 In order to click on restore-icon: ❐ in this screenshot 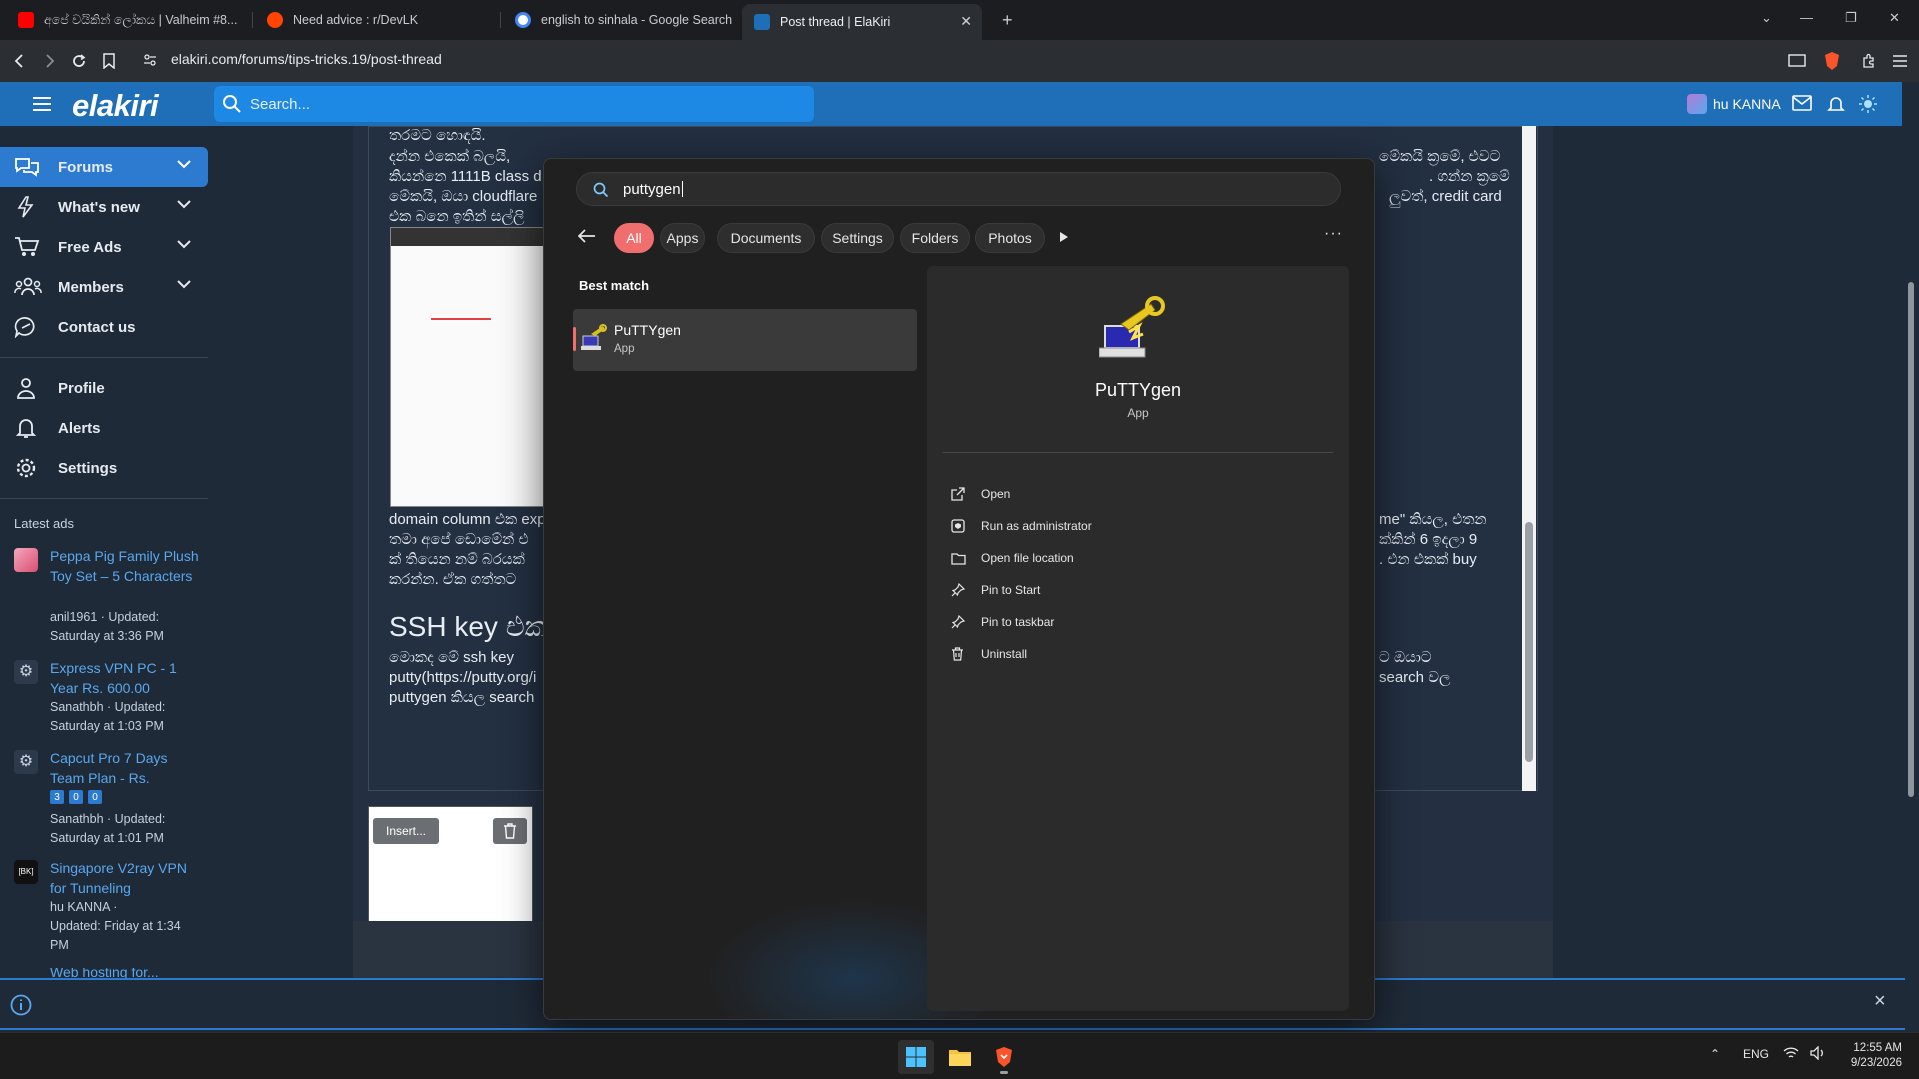, I will do `click(1851, 18)`.